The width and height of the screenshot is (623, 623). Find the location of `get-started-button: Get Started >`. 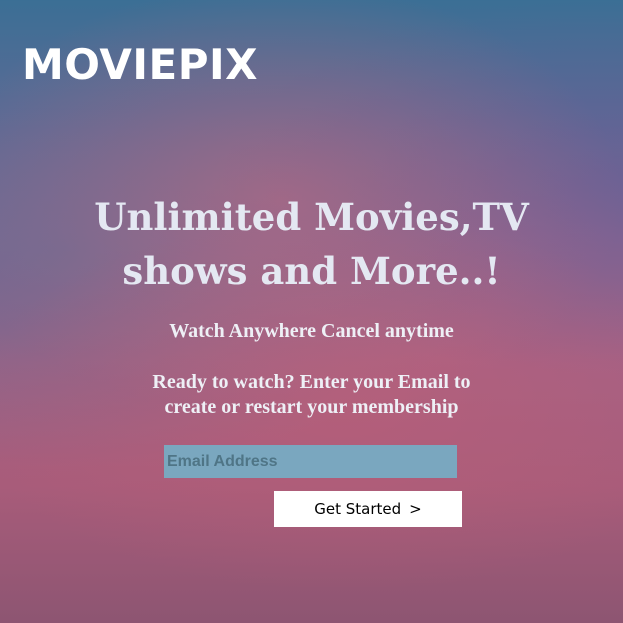

get-started-button: Get Started > is located at coordinates (368, 509).